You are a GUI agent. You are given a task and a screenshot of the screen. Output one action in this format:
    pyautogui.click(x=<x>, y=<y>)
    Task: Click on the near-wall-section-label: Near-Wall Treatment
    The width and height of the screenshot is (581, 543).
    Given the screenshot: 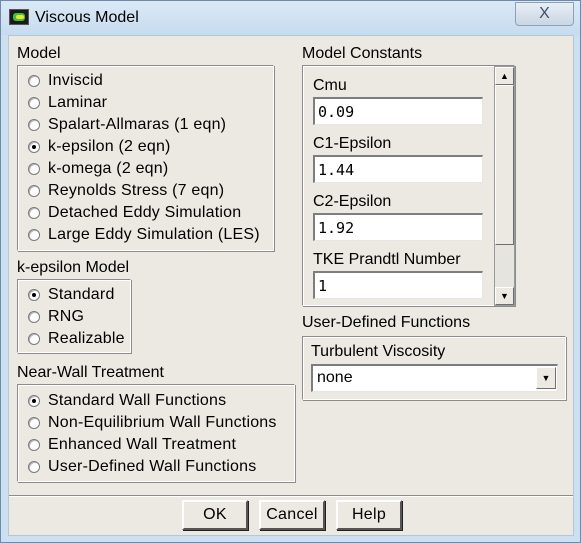 What is the action you would take?
    pyautogui.click(x=90, y=372)
    